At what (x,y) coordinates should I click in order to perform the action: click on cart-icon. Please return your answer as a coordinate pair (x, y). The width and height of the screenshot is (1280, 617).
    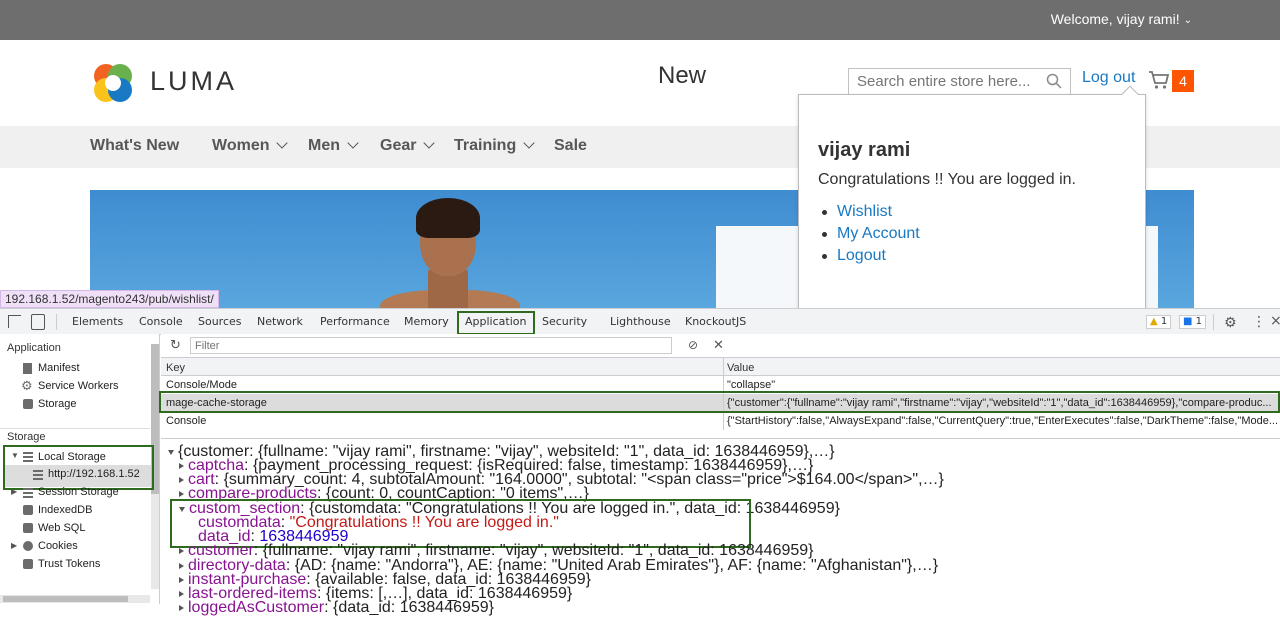
    Looking at the image, I should click on (1159, 80).